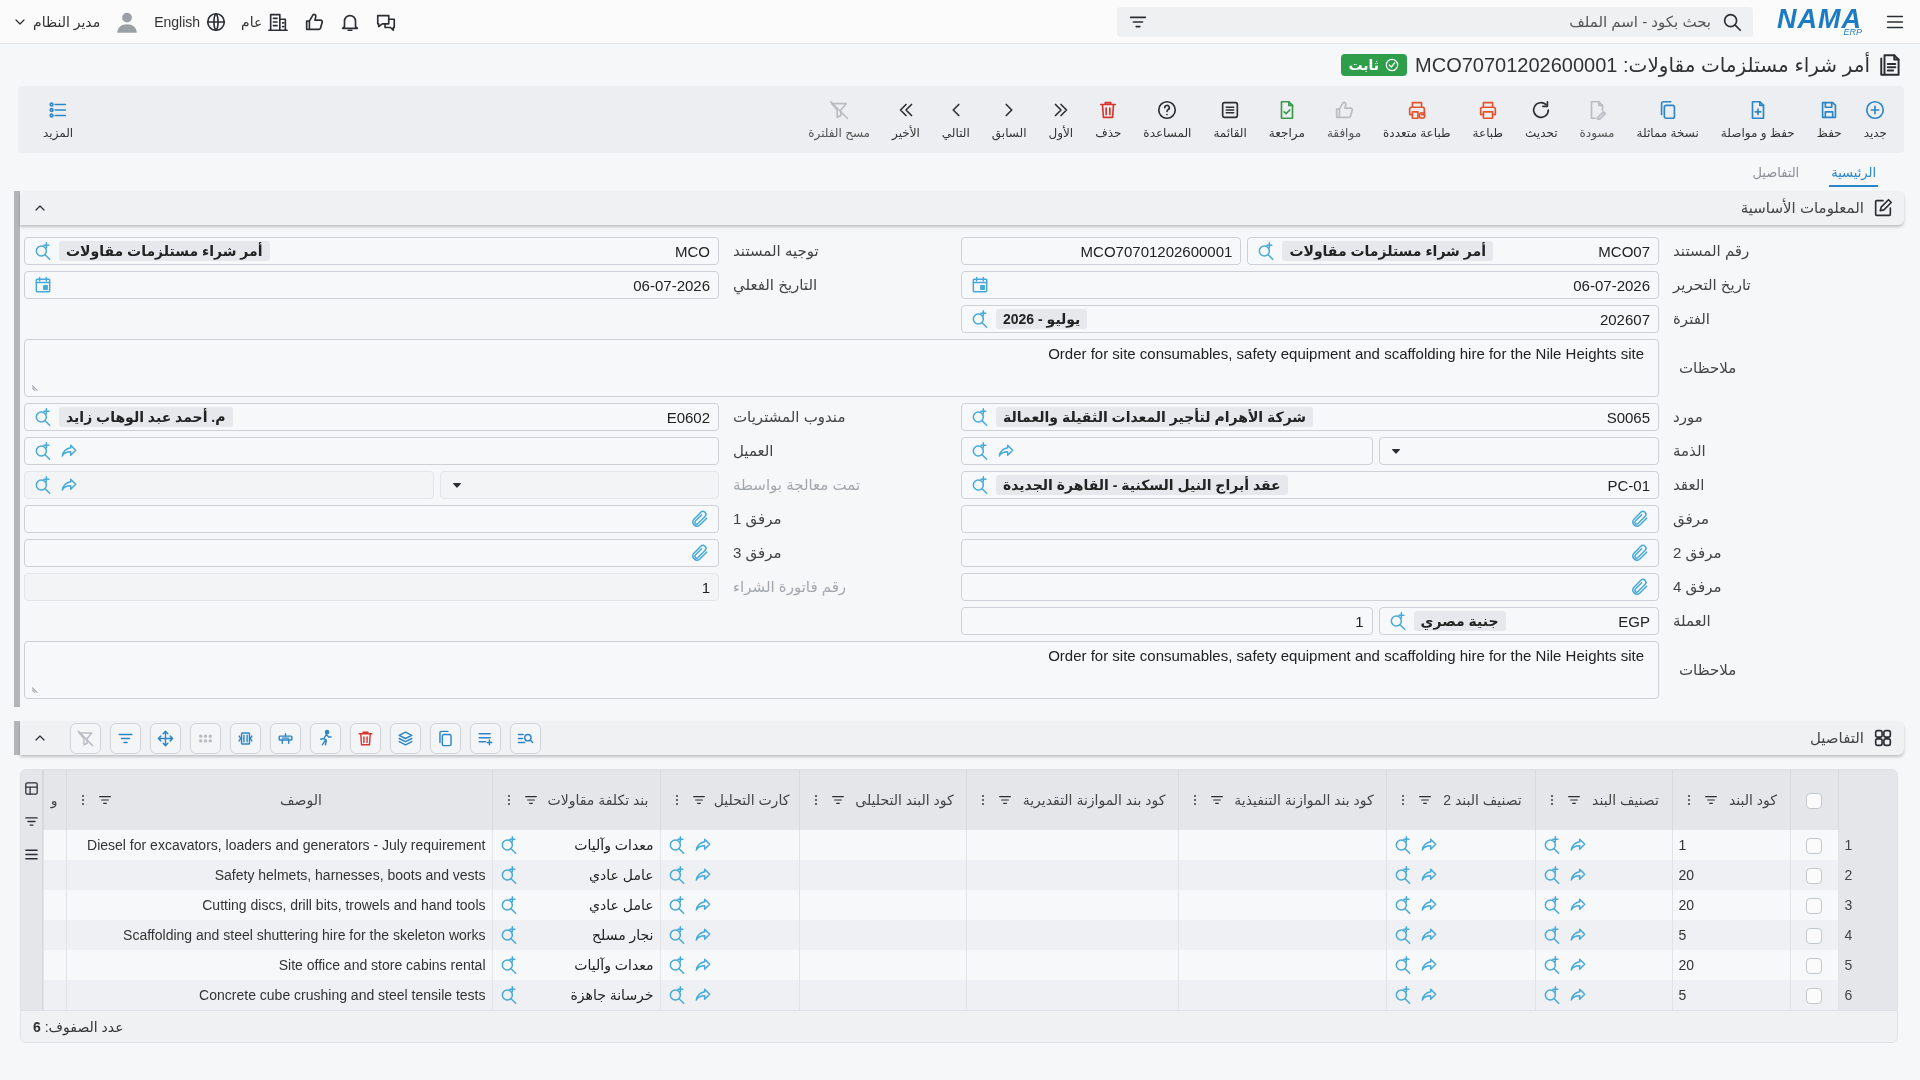  Describe the element at coordinates (1753, 800) in the screenshot. I see `column-header: كود البند` at that location.